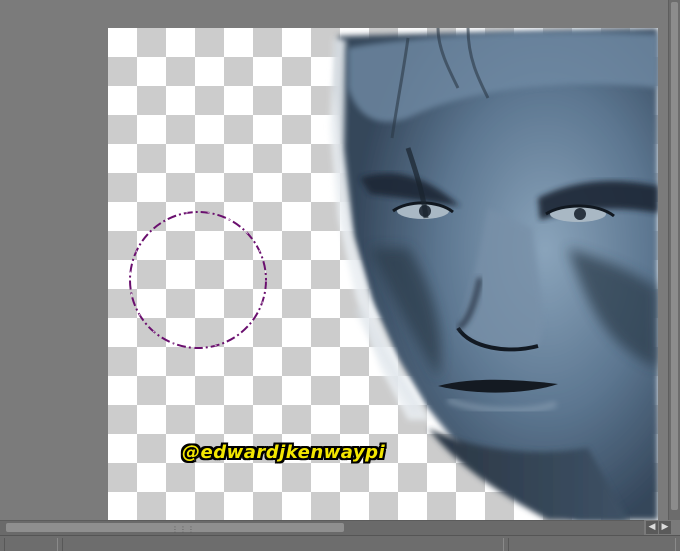 The image size is (680, 551). What do you see at coordinates (674, 256) in the screenshot?
I see `vertical-scrollbar-thumb` at bounding box center [674, 256].